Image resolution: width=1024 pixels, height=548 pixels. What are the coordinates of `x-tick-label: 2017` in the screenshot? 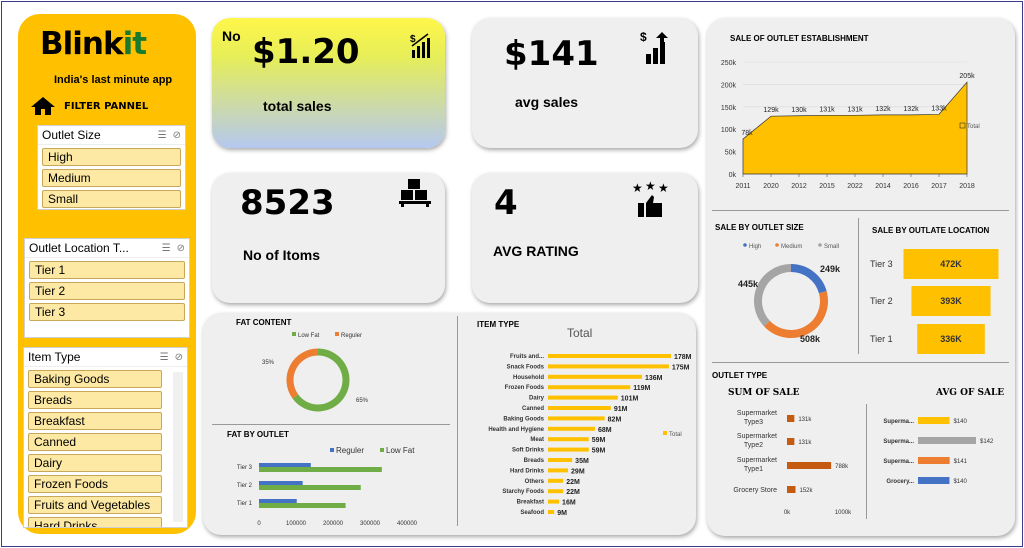 It's located at (939, 186).